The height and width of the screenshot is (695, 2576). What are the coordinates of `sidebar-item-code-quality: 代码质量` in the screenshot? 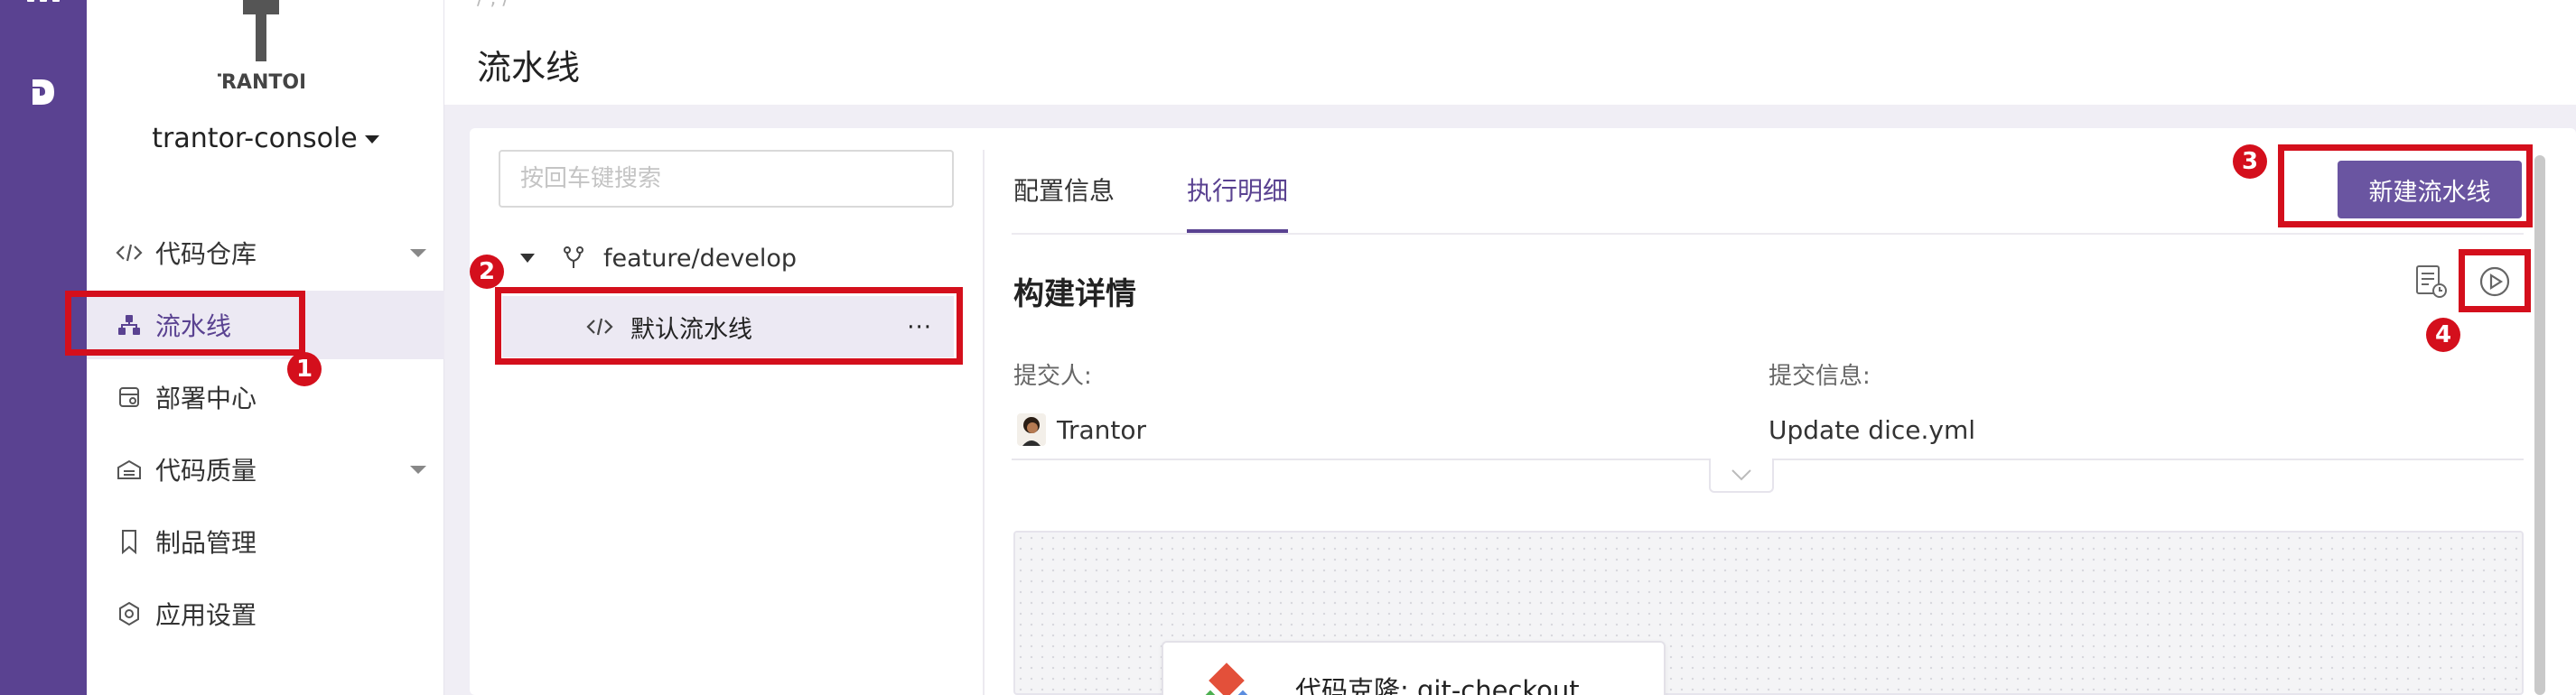 It's located at (266, 469).